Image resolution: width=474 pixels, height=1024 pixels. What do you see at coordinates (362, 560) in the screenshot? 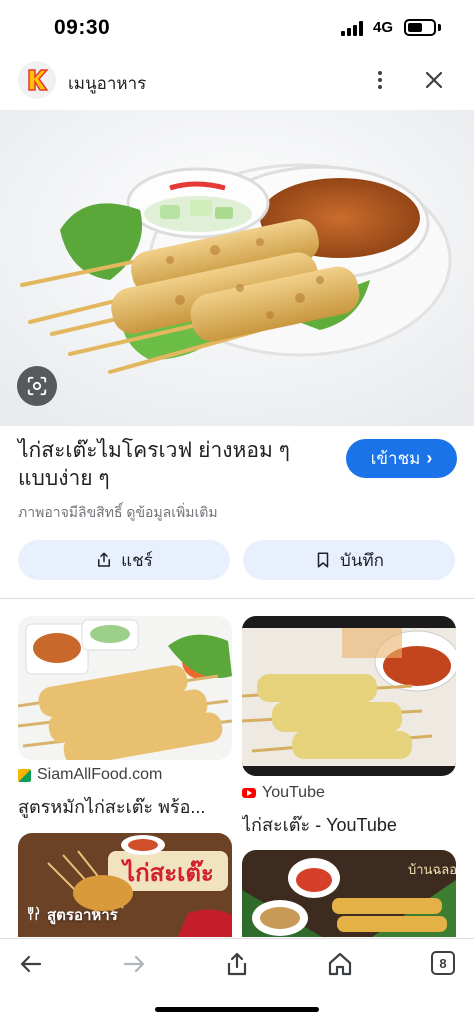
I see `save-label: บันทึก` at bounding box center [362, 560].